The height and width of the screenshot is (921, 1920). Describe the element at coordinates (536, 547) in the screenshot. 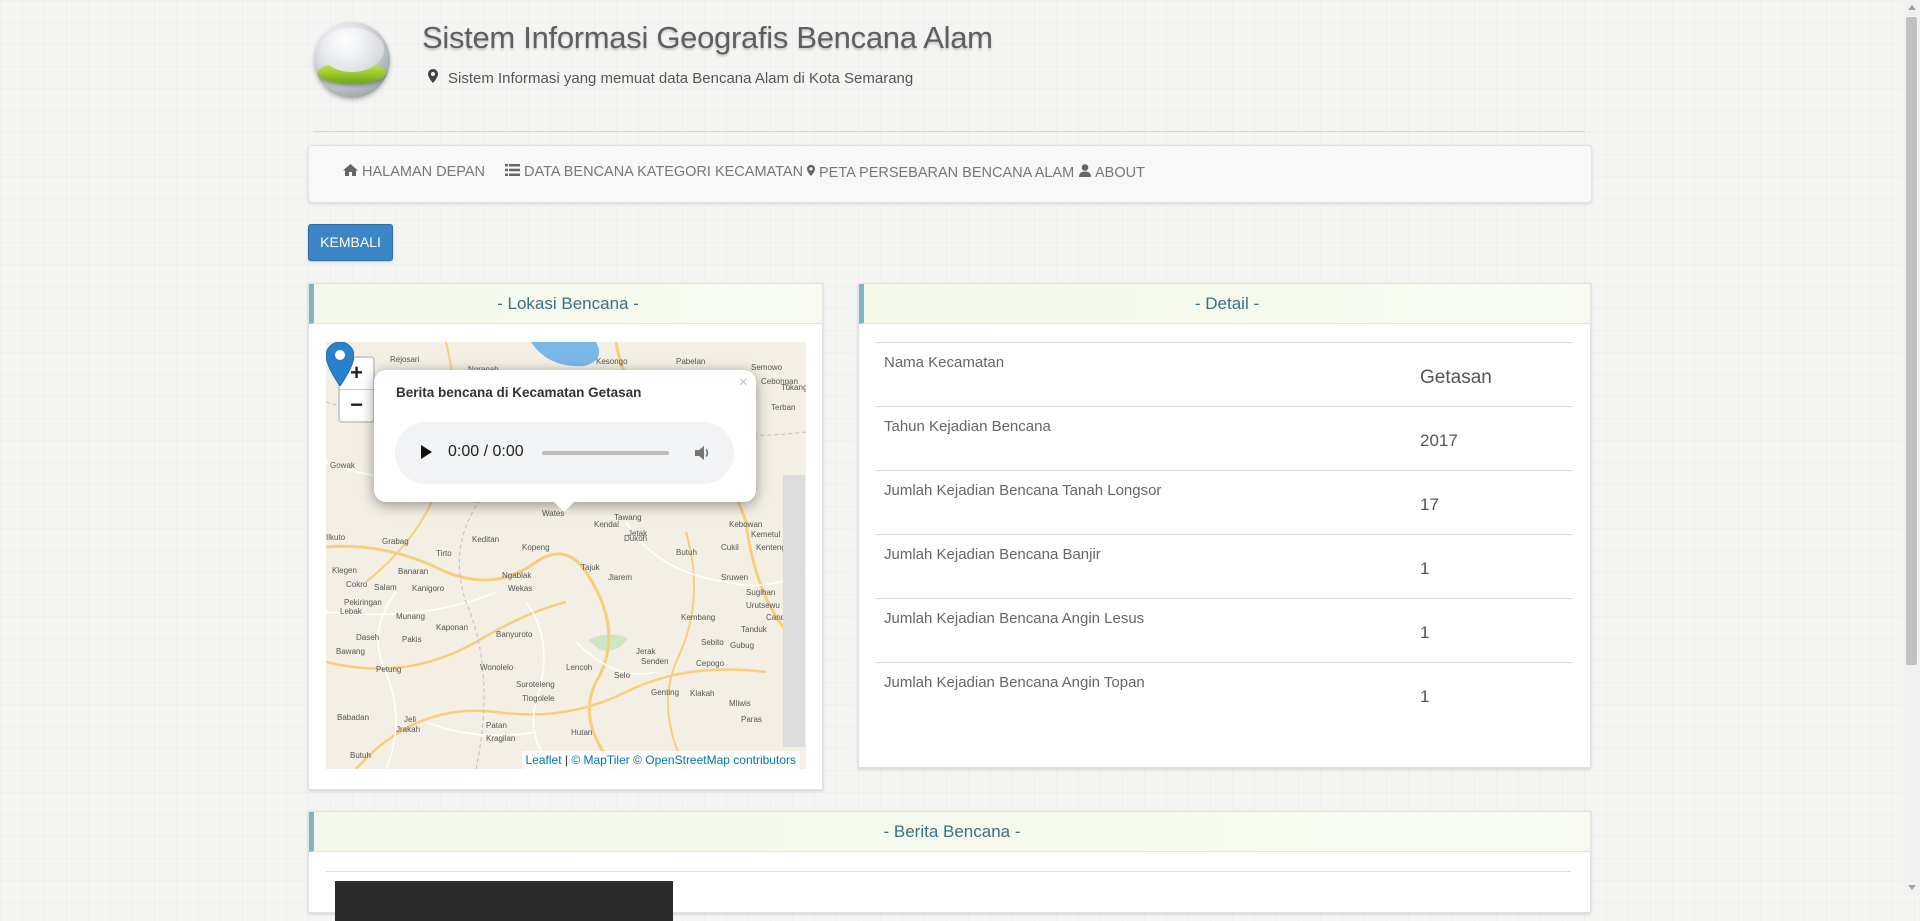

I see `map-place-label: Kopeng` at that location.